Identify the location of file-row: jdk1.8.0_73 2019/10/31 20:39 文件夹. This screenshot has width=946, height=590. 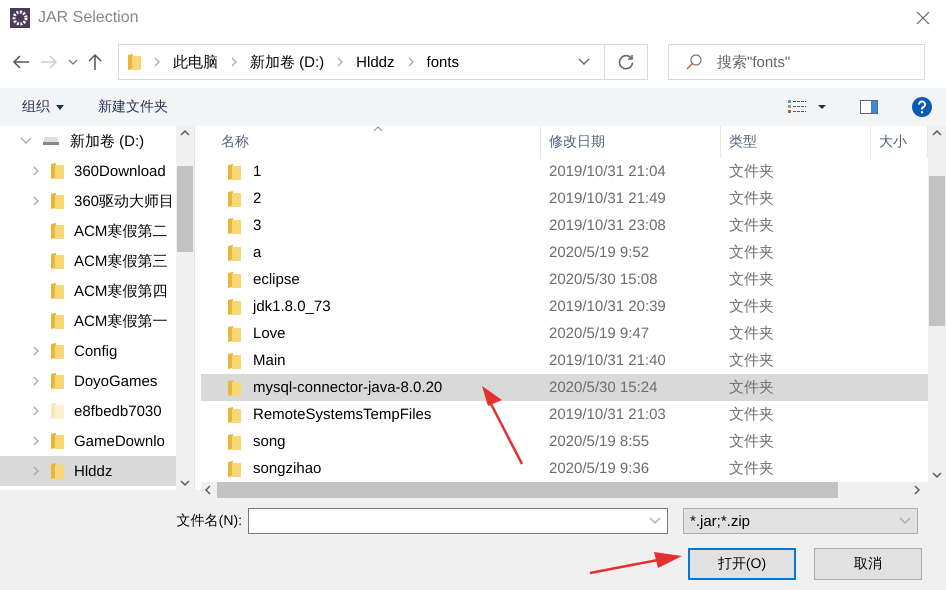
(564, 306).